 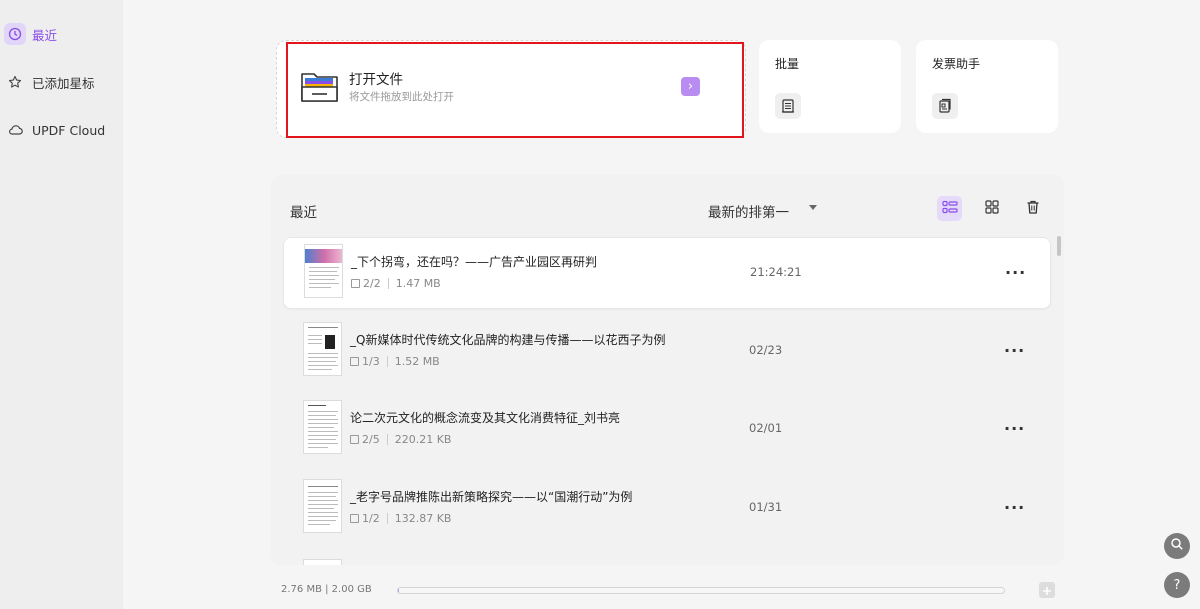 What do you see at coordinates (830, 86) in the screenshot?
I see `batch-card: 批量` at bounding box center [830, 86].